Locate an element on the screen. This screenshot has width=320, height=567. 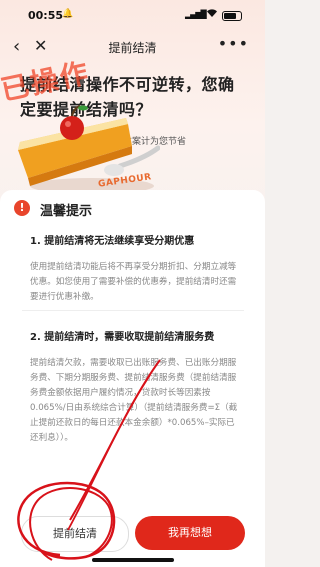
navigation-bar: ‹ ✕ 提前结清 ••• is located at coordinates (132, 47).